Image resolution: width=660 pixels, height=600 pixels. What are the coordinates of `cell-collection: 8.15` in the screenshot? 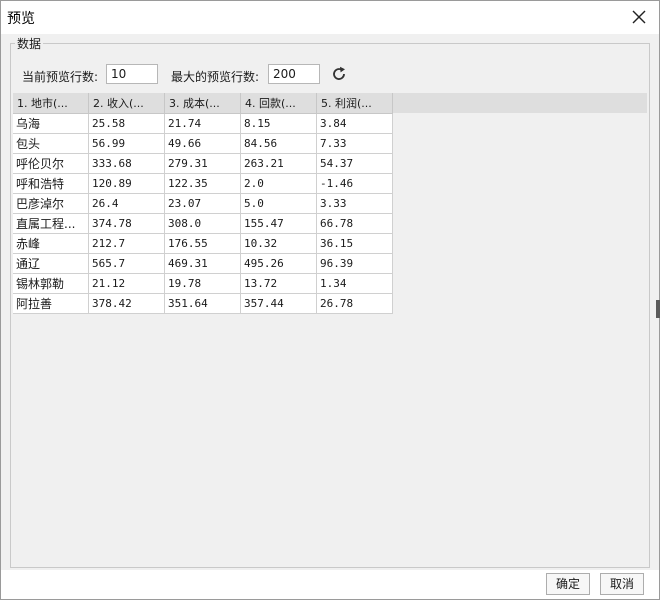 It's located at (278, 123).